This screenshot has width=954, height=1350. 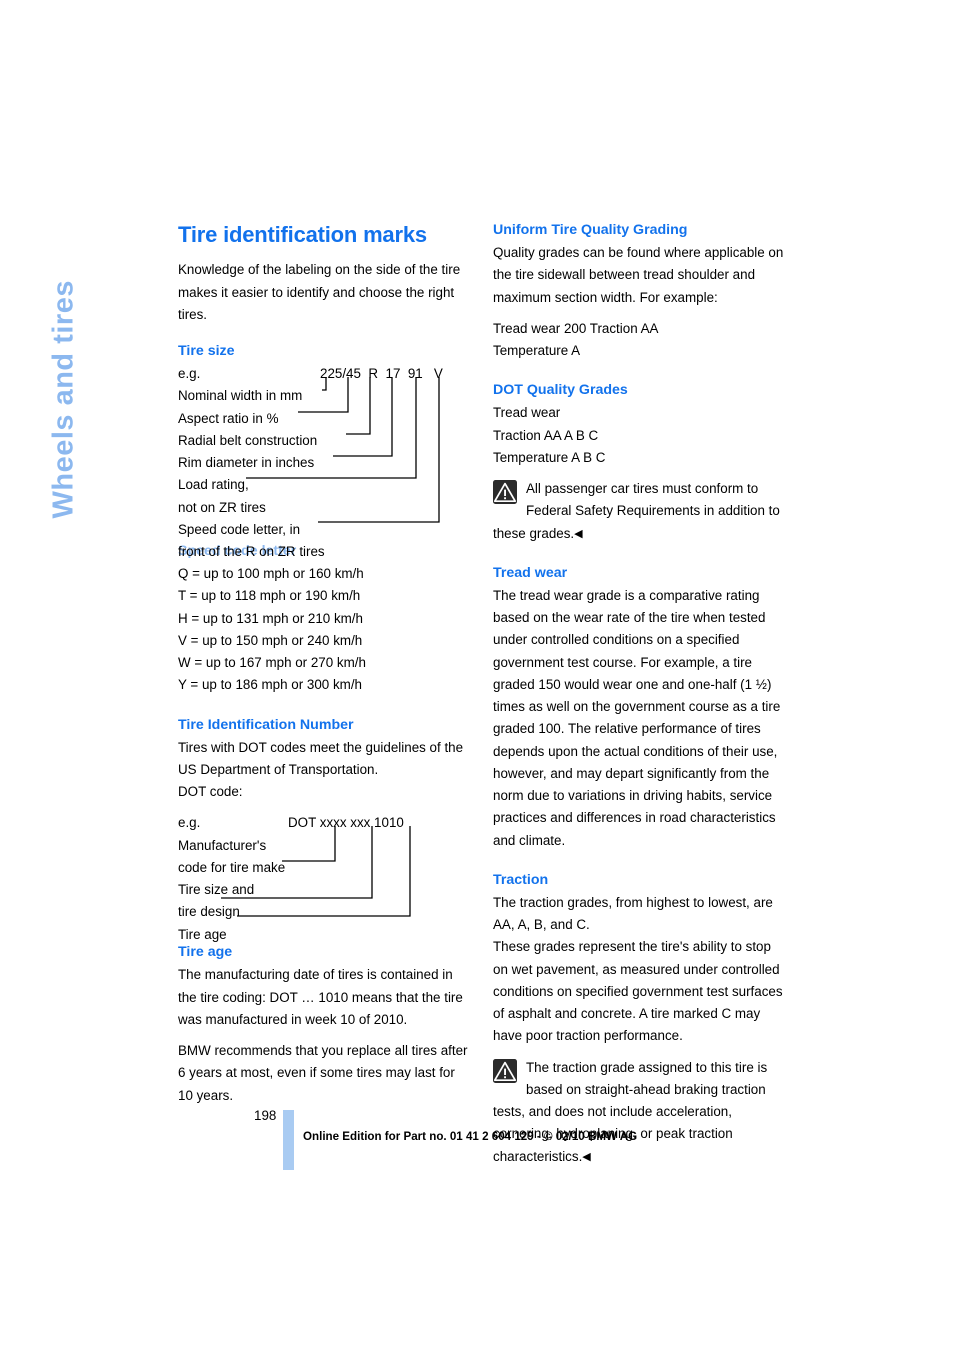 What do you see at coordinates (213, 485) in the screenshot?
I see `tire-size-callout: Load rating,` at bounding box center [213, 485].